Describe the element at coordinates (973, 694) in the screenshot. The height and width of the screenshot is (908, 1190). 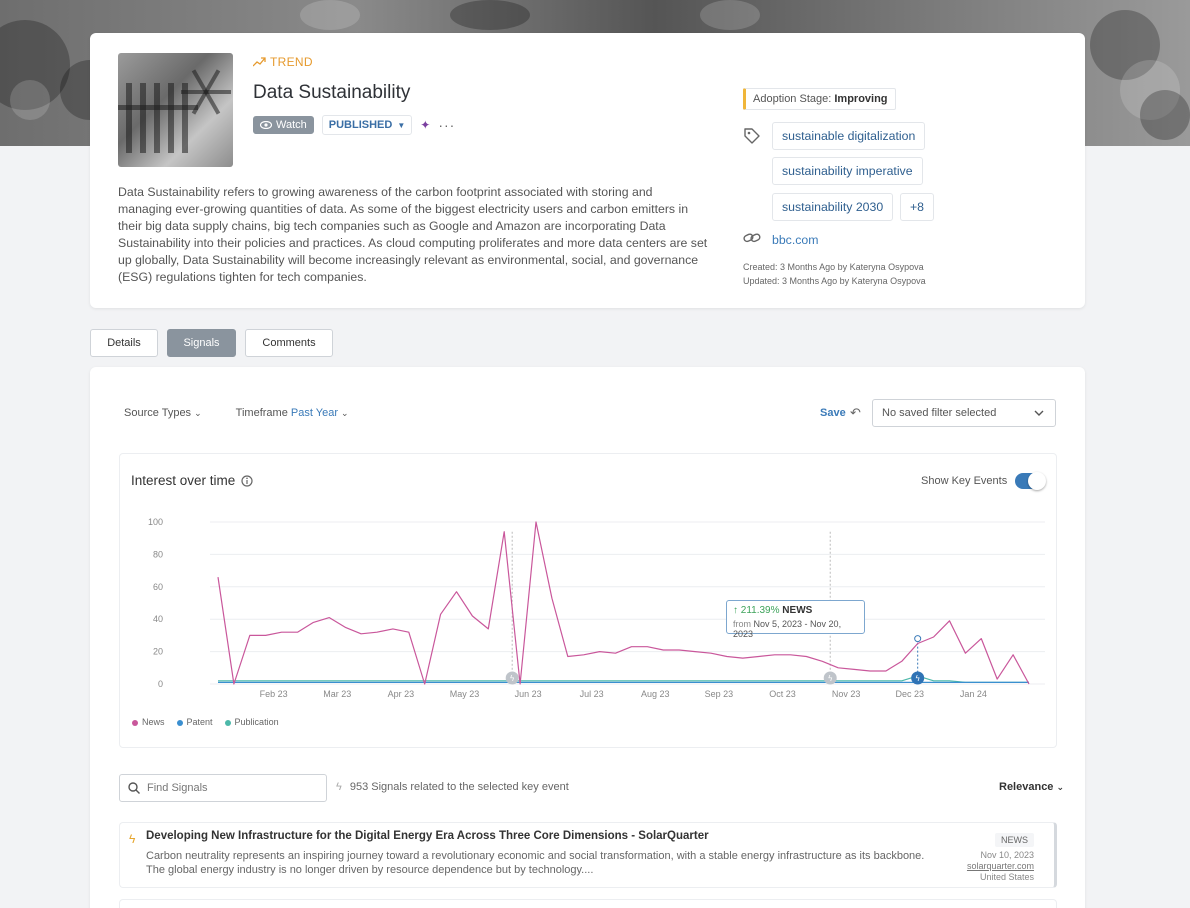
I see `x-tick-label: Jan 24` at that location.